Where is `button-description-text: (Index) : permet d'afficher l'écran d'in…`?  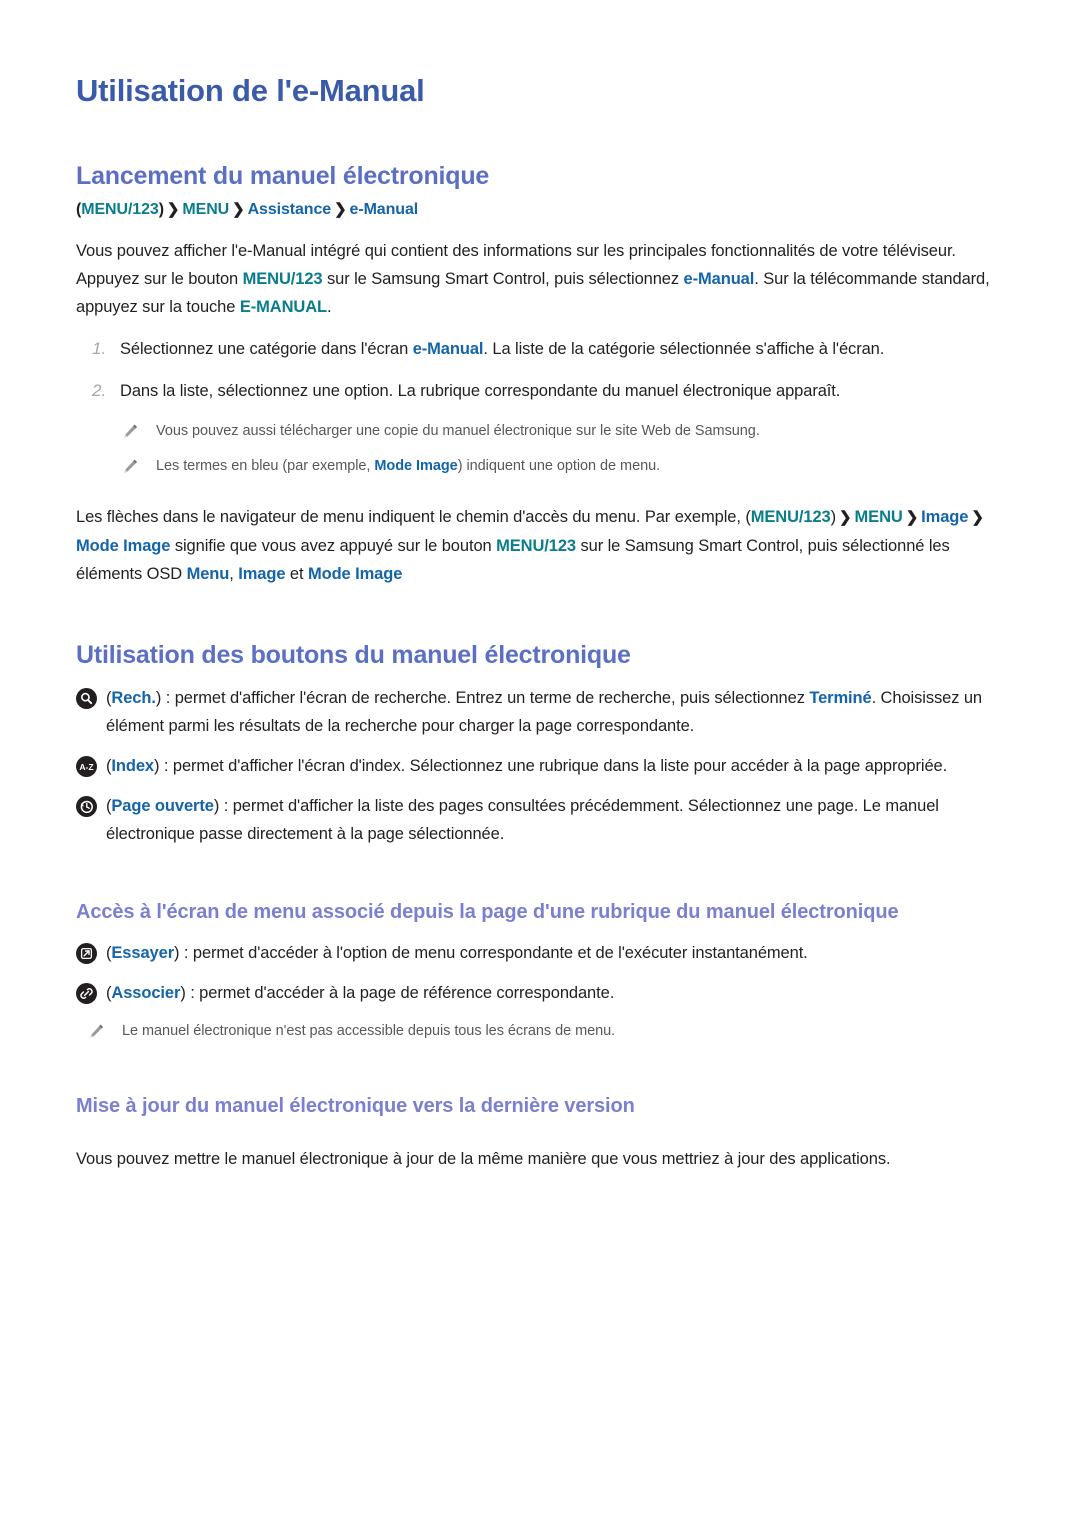
button-description-text: (Index) : permet d'afficher l'écran d'in… is located at coordinates (562, 766).